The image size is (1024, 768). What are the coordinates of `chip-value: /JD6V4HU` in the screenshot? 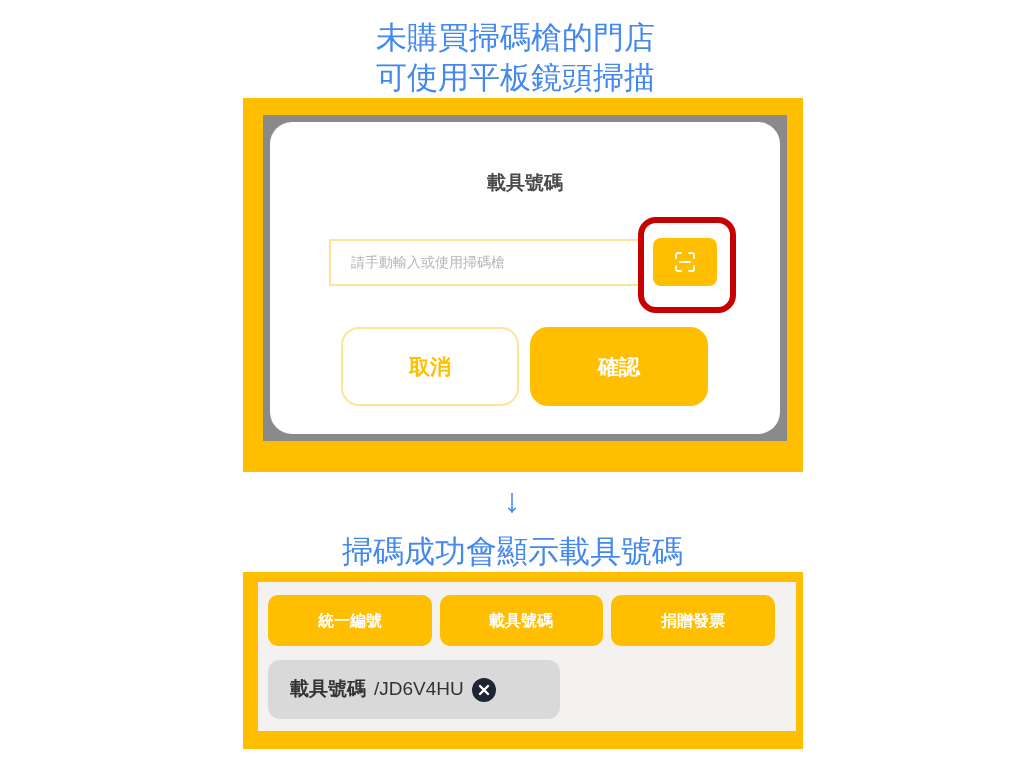 It's located at (419, 689).